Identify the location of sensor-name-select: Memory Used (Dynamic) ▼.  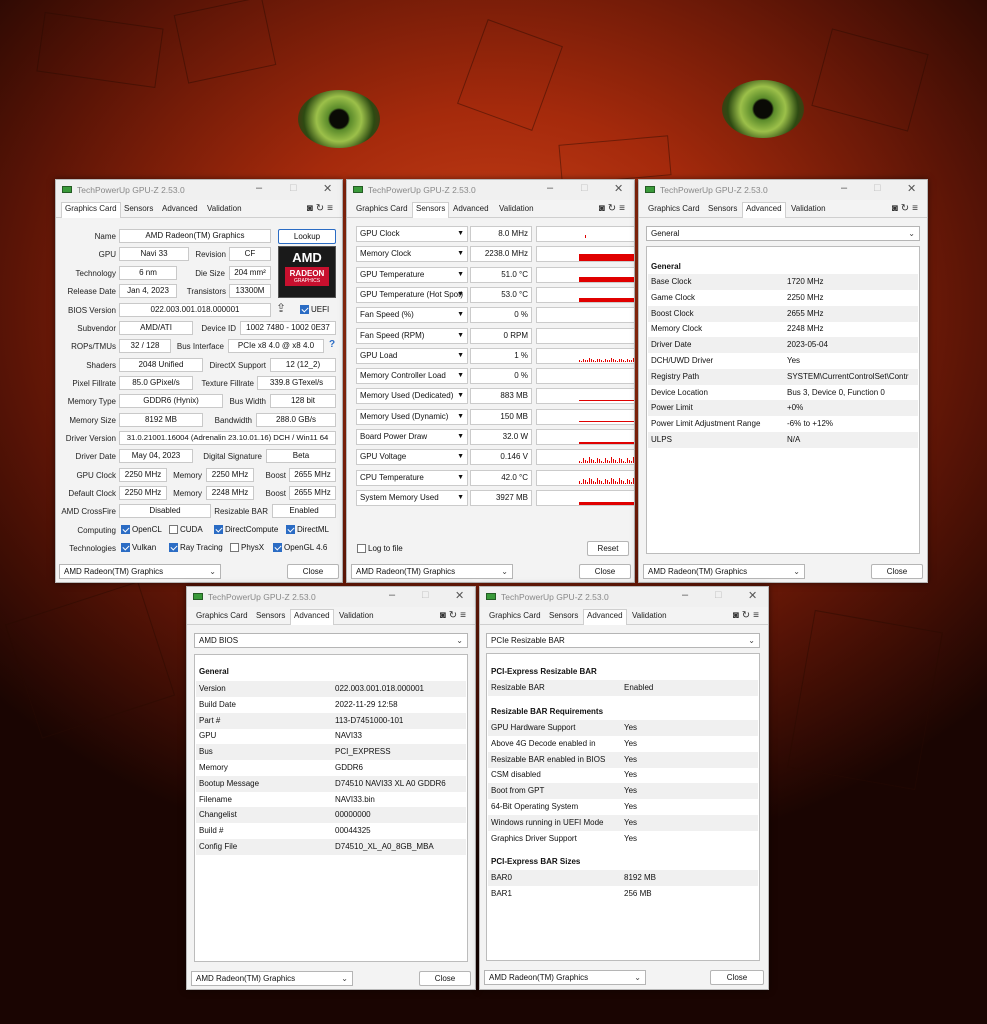
(412, 416).